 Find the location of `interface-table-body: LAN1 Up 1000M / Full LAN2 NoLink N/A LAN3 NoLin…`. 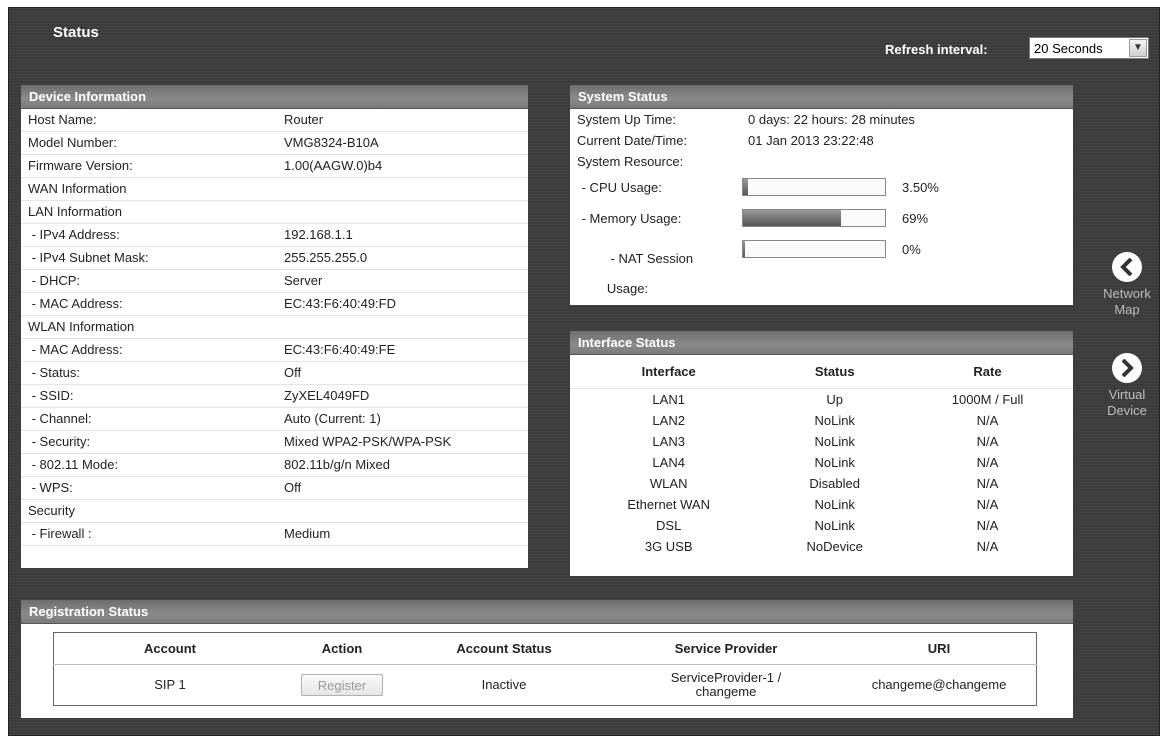

interface-table-body: LAN1 Up 1000M / Full LAN2 NoLink N/A LAN3 NoLin… is located at coordinates (821, 473).